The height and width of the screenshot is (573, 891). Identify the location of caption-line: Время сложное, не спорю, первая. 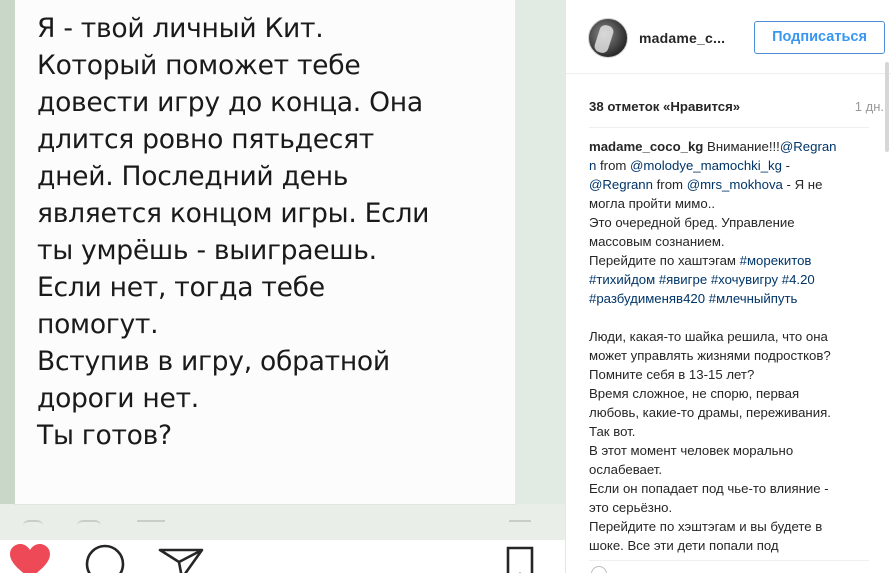
(694, 393).